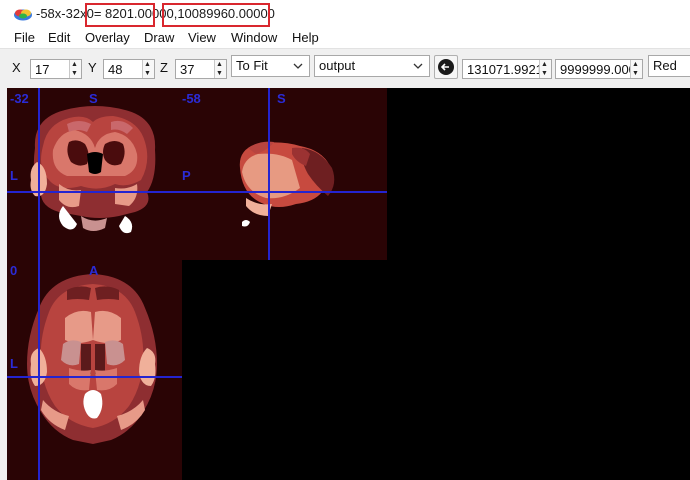 This screenshot has width=690, height=480. Describe the element at coordinates (636, 69) in the screenshot. I see `max-spin-arrows: ▲ ▼` at that location.